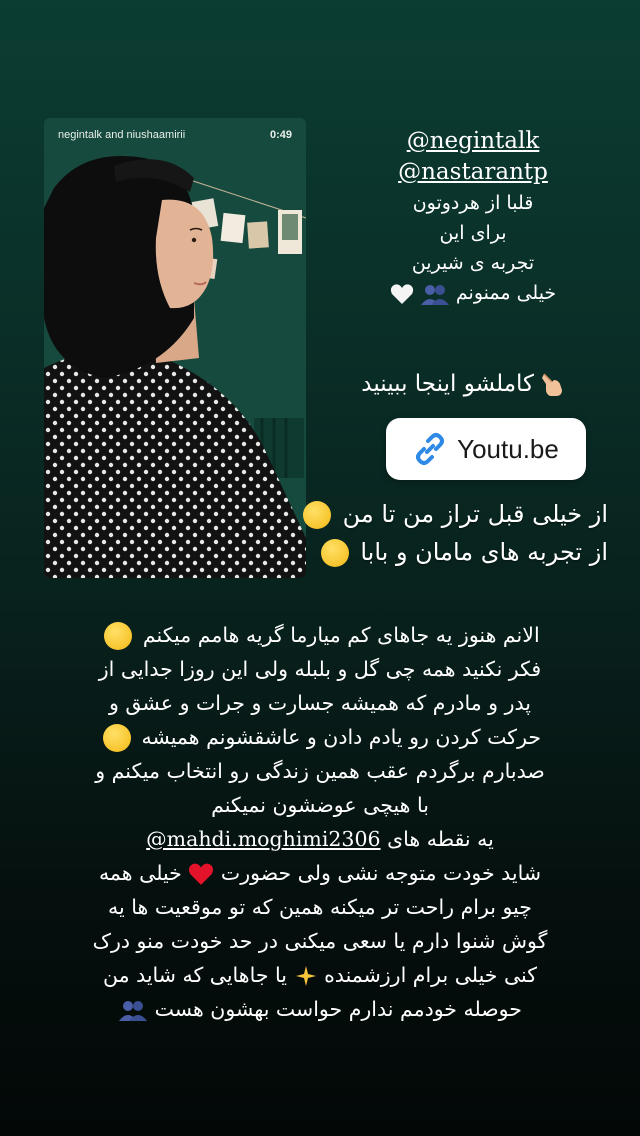  I want to click on paragraph-text: کنی خیلی برام ارزشمنده, so click(430, 975).